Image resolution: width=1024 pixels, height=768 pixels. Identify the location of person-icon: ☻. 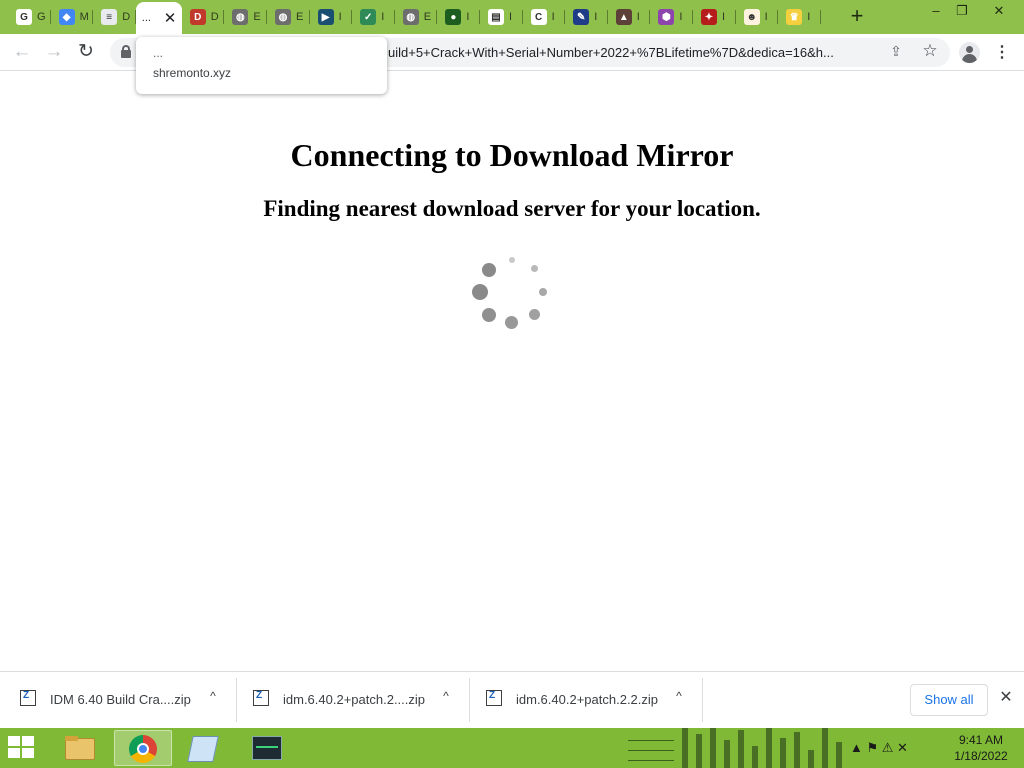
(751, 17).